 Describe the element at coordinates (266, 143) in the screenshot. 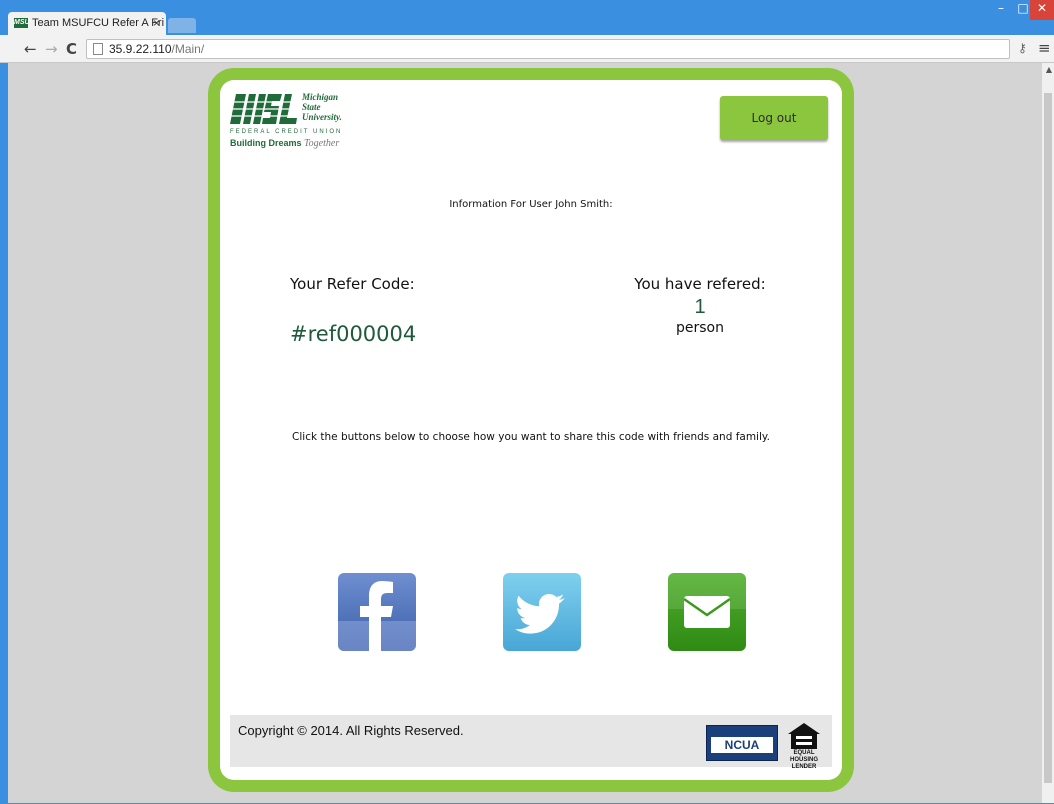

I see `logo-tagline-main: Building Dreams` at that location.